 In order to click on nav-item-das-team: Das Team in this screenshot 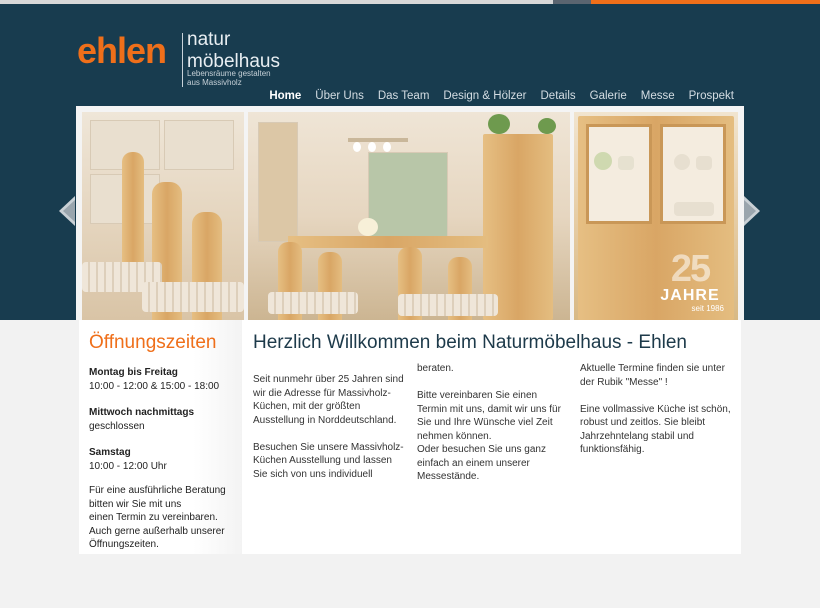, I will do `click(404, 96)`.